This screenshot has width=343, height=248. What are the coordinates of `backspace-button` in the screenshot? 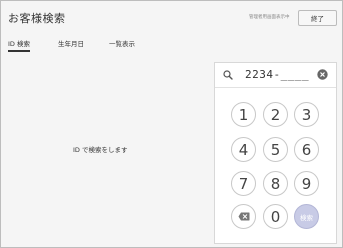 It's located at (243, 216).